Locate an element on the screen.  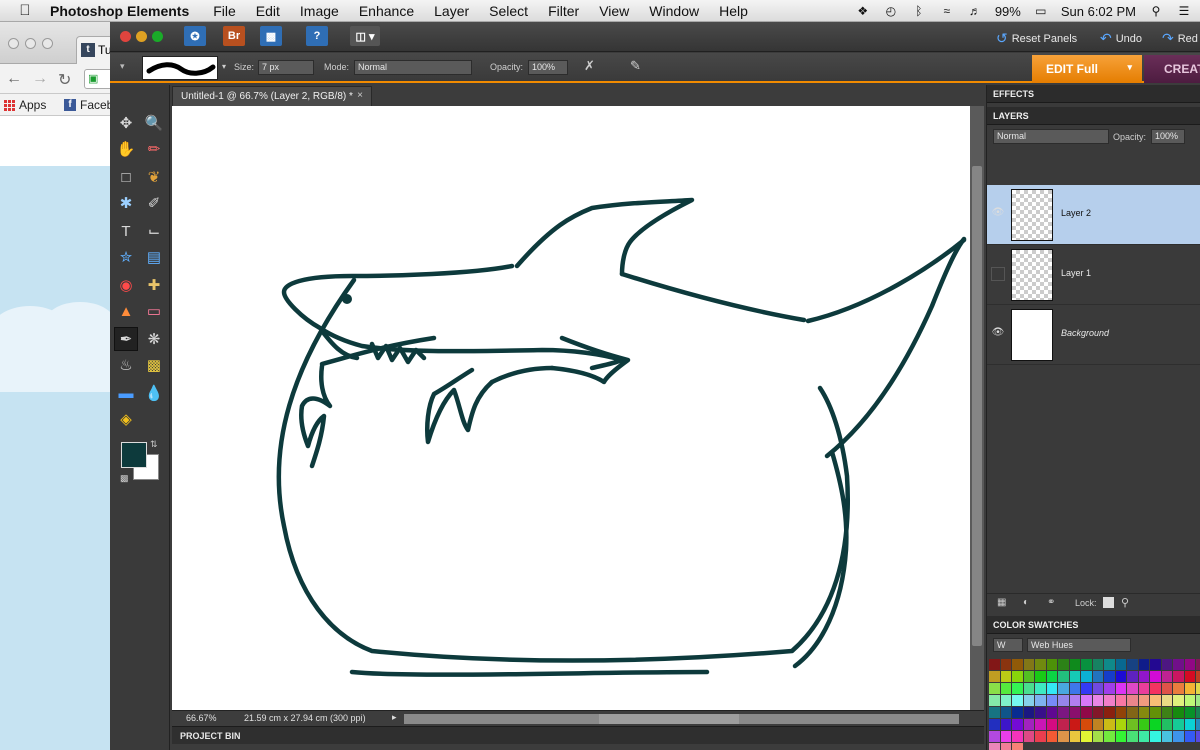
bookmark-facebook: f Faceb is located at coordinates (88, 105).